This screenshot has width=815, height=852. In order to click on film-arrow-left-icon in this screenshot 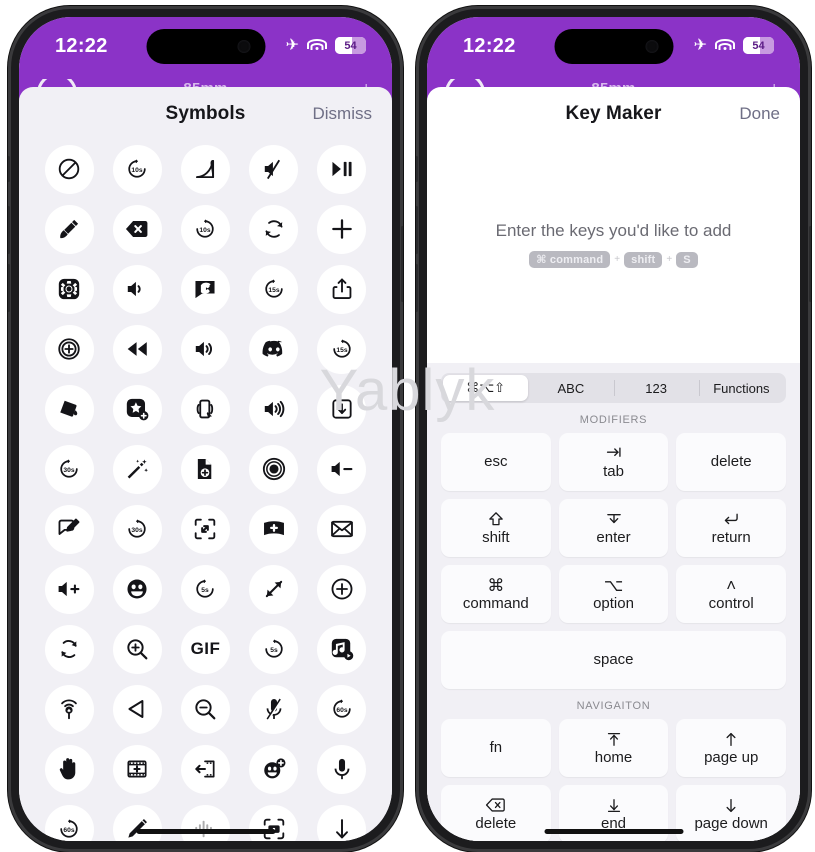, I will do `click(205, 769)`.